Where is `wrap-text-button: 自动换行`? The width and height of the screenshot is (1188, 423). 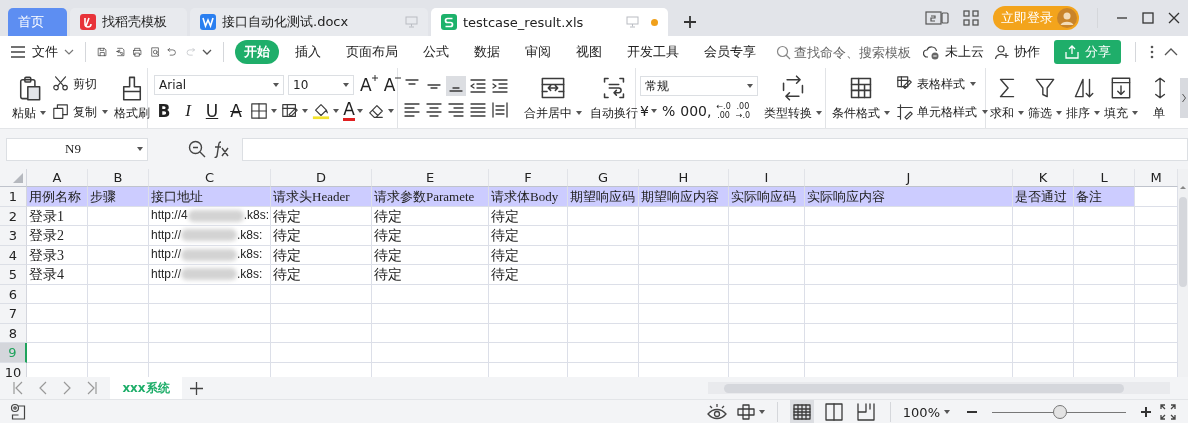
wrap-text-button: 自动换行 is located at coordinates (614, 98).